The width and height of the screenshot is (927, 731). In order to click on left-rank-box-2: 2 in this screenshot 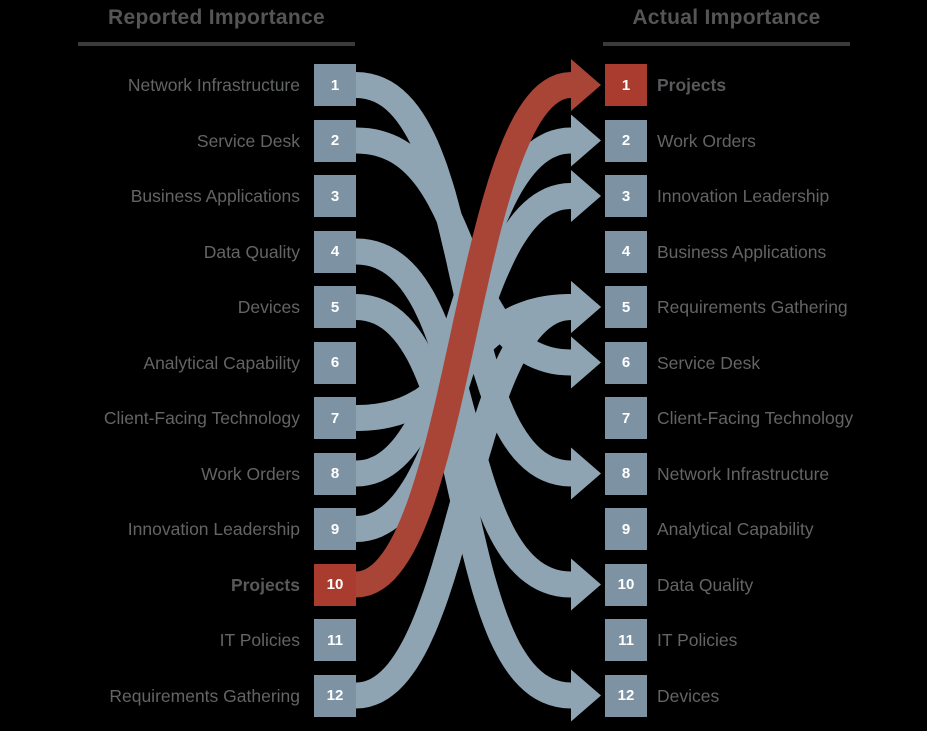, I will do `click(335, 140)`.